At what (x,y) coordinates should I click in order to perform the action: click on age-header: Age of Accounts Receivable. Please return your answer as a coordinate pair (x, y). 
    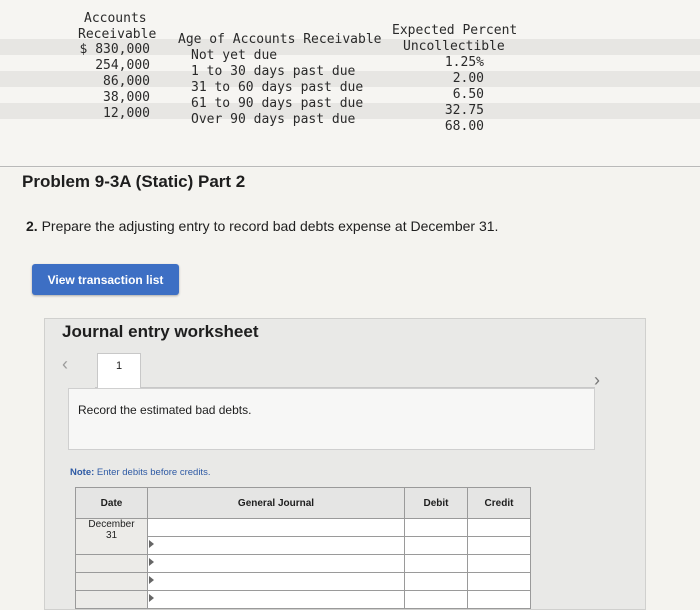
    Looking at the image, I should click on (280, 39).